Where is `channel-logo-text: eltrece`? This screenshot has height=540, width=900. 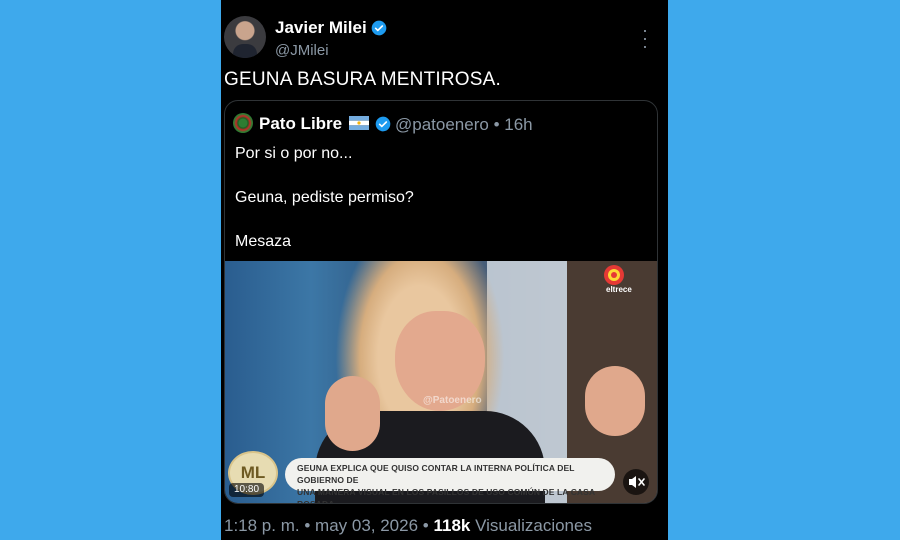 channel-logo-text: eltrece is located at coordinates (619, 289).